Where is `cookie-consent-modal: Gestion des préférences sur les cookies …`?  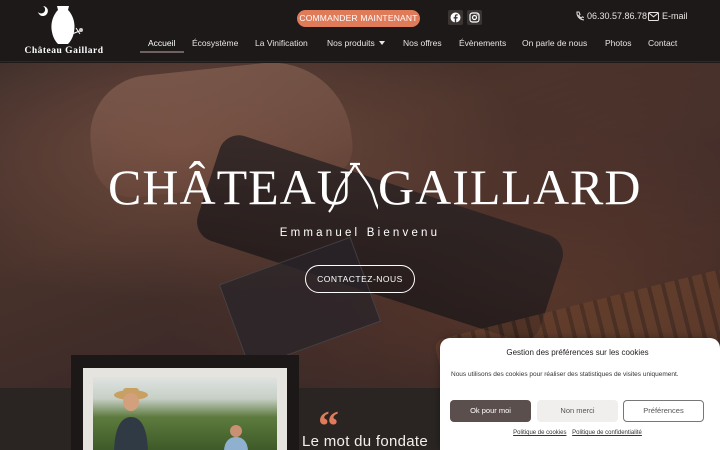 cookie-consent-modal: Gestion des préférences sur les cookies … is located at coordinates (580, 394).